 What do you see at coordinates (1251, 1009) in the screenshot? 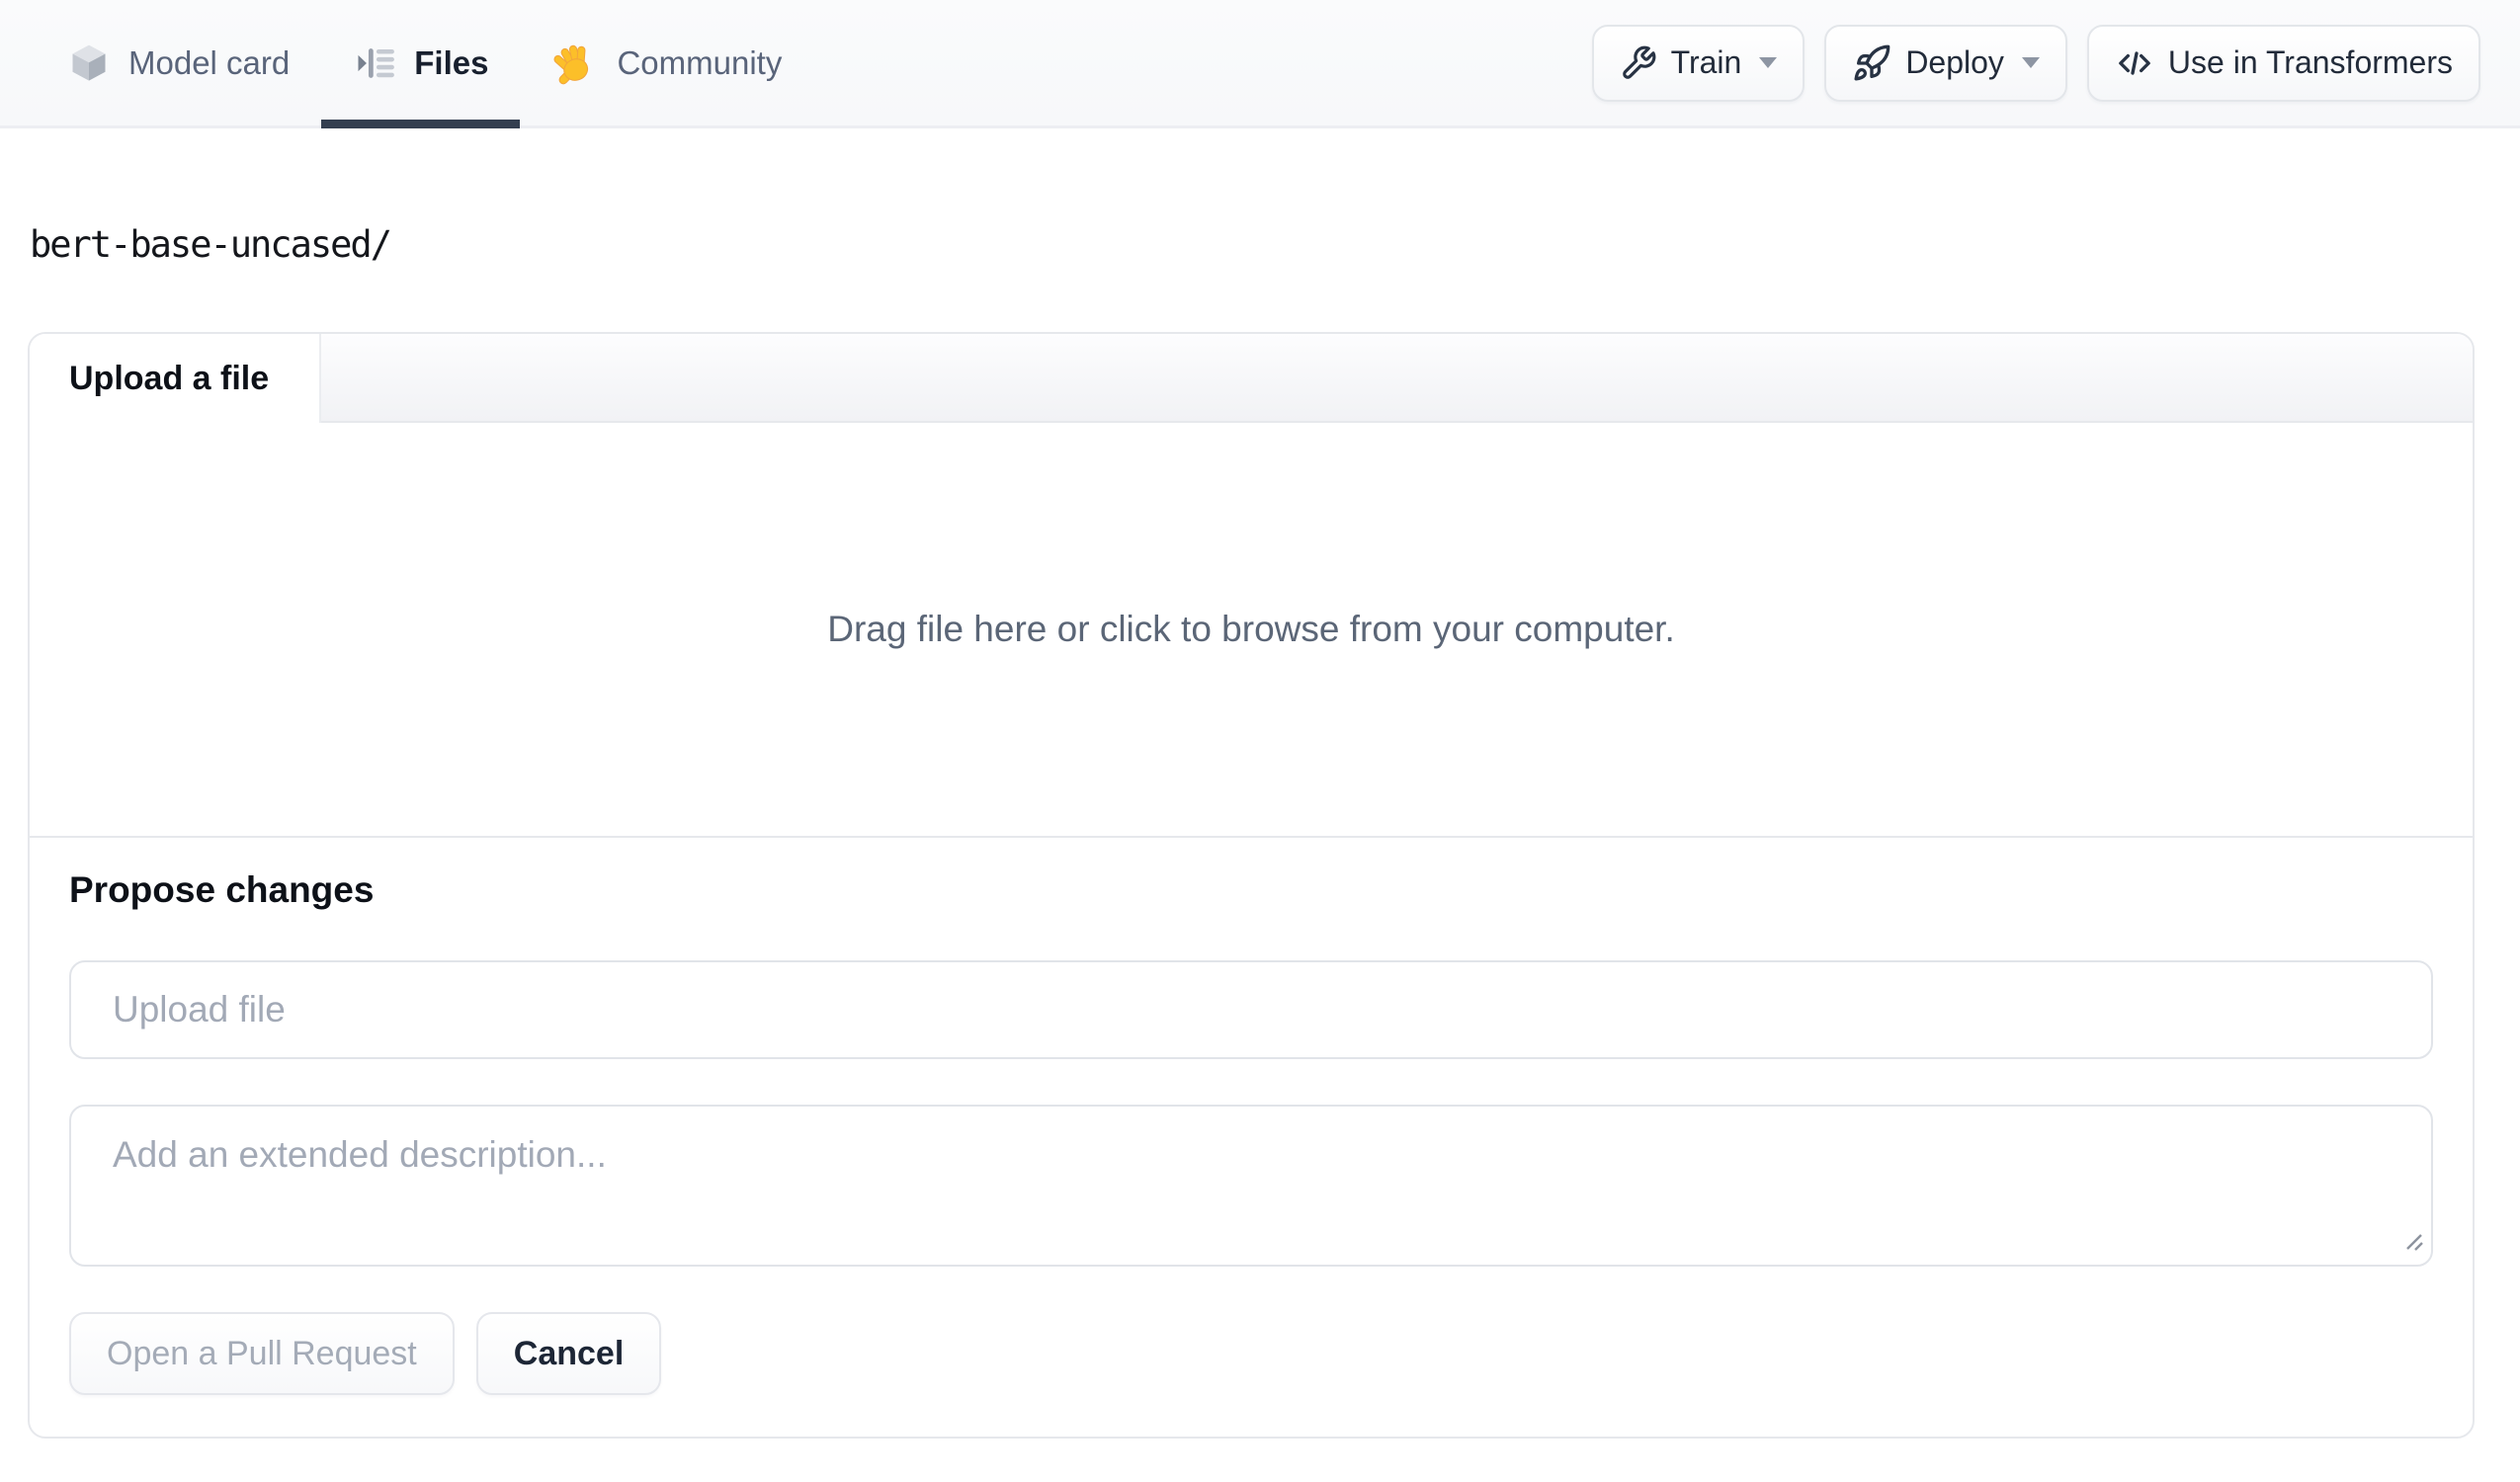
I see `upload-filename-input` at bounding box center [1251, 1009].